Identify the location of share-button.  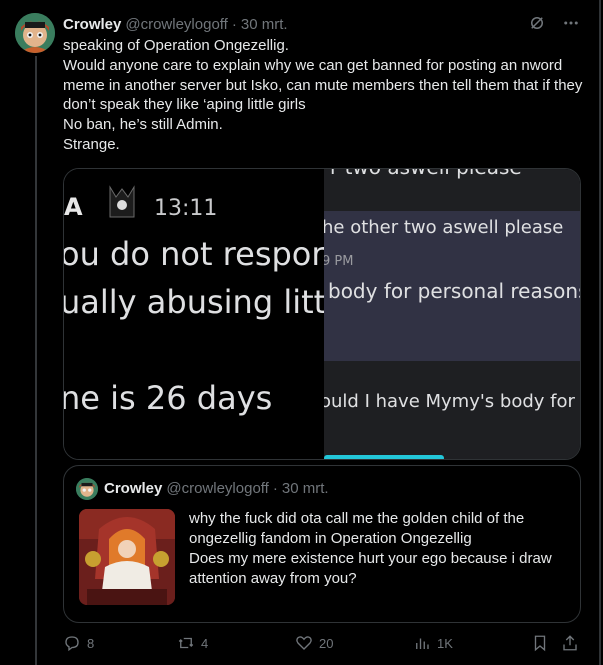
(570, 643).